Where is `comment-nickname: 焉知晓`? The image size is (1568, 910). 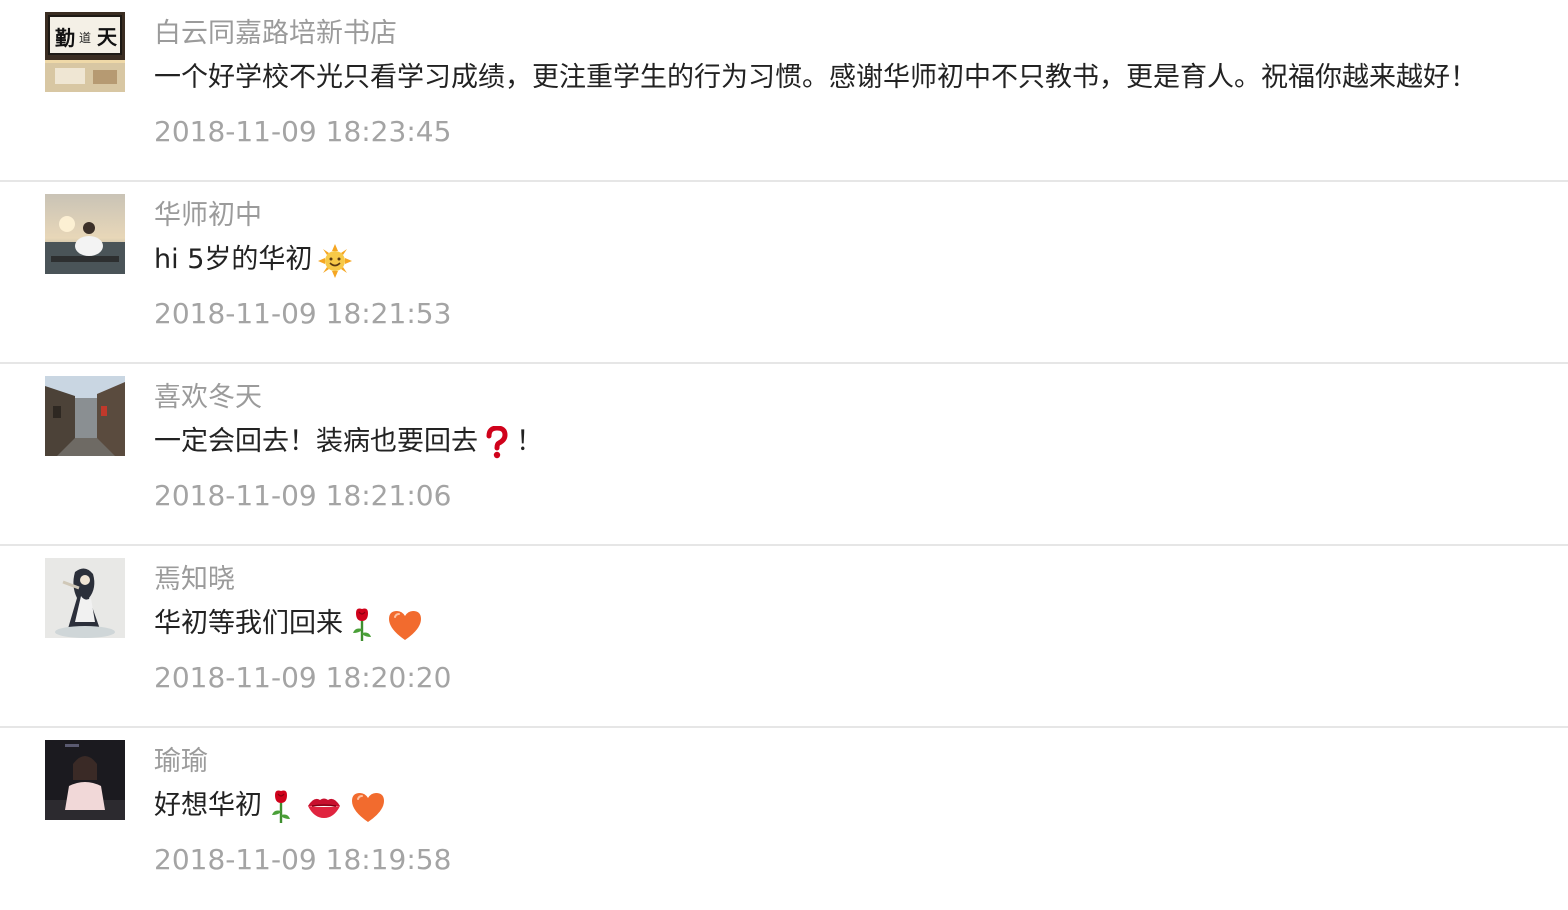
comment-nickname: 焉知晓 is located at coordinates (194, 580).